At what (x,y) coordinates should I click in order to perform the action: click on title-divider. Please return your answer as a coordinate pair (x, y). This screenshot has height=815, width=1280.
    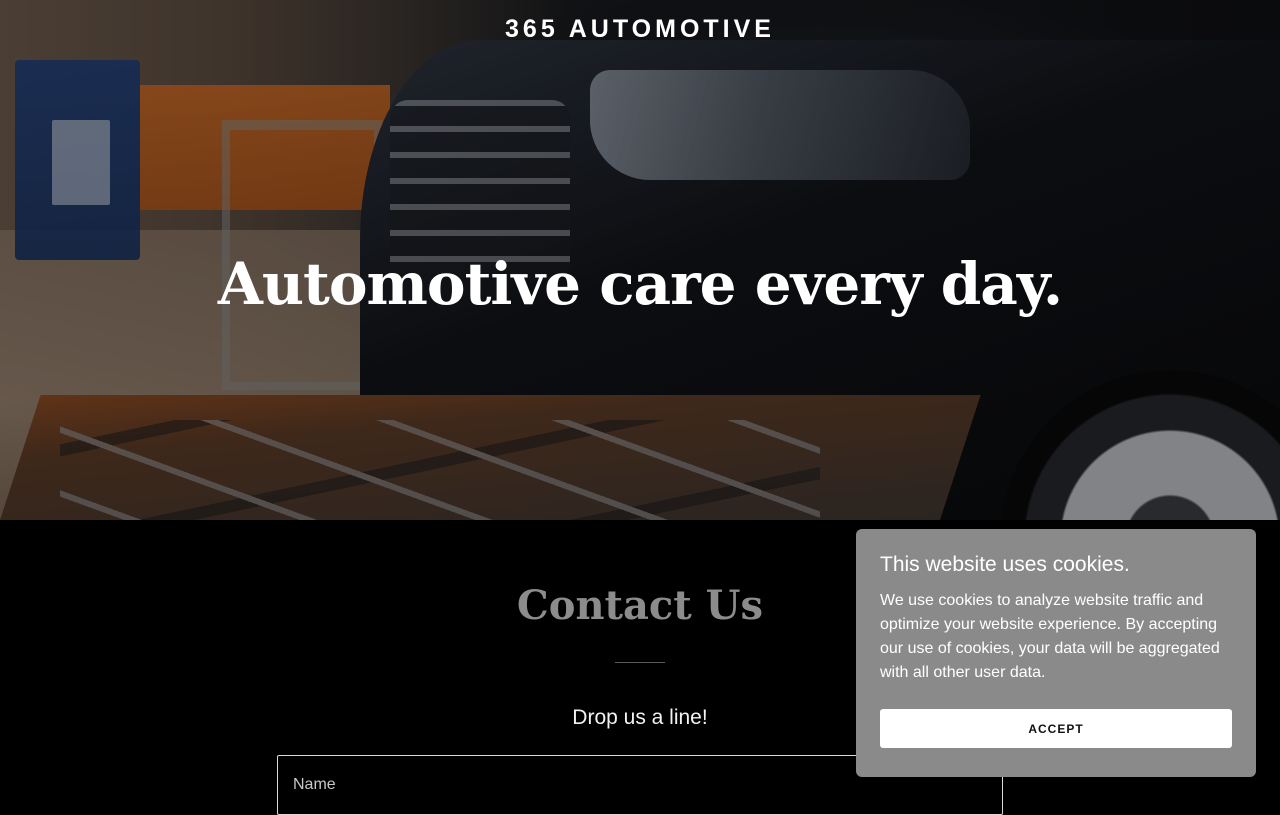
    Looking at the image, I should click on (640, 662).